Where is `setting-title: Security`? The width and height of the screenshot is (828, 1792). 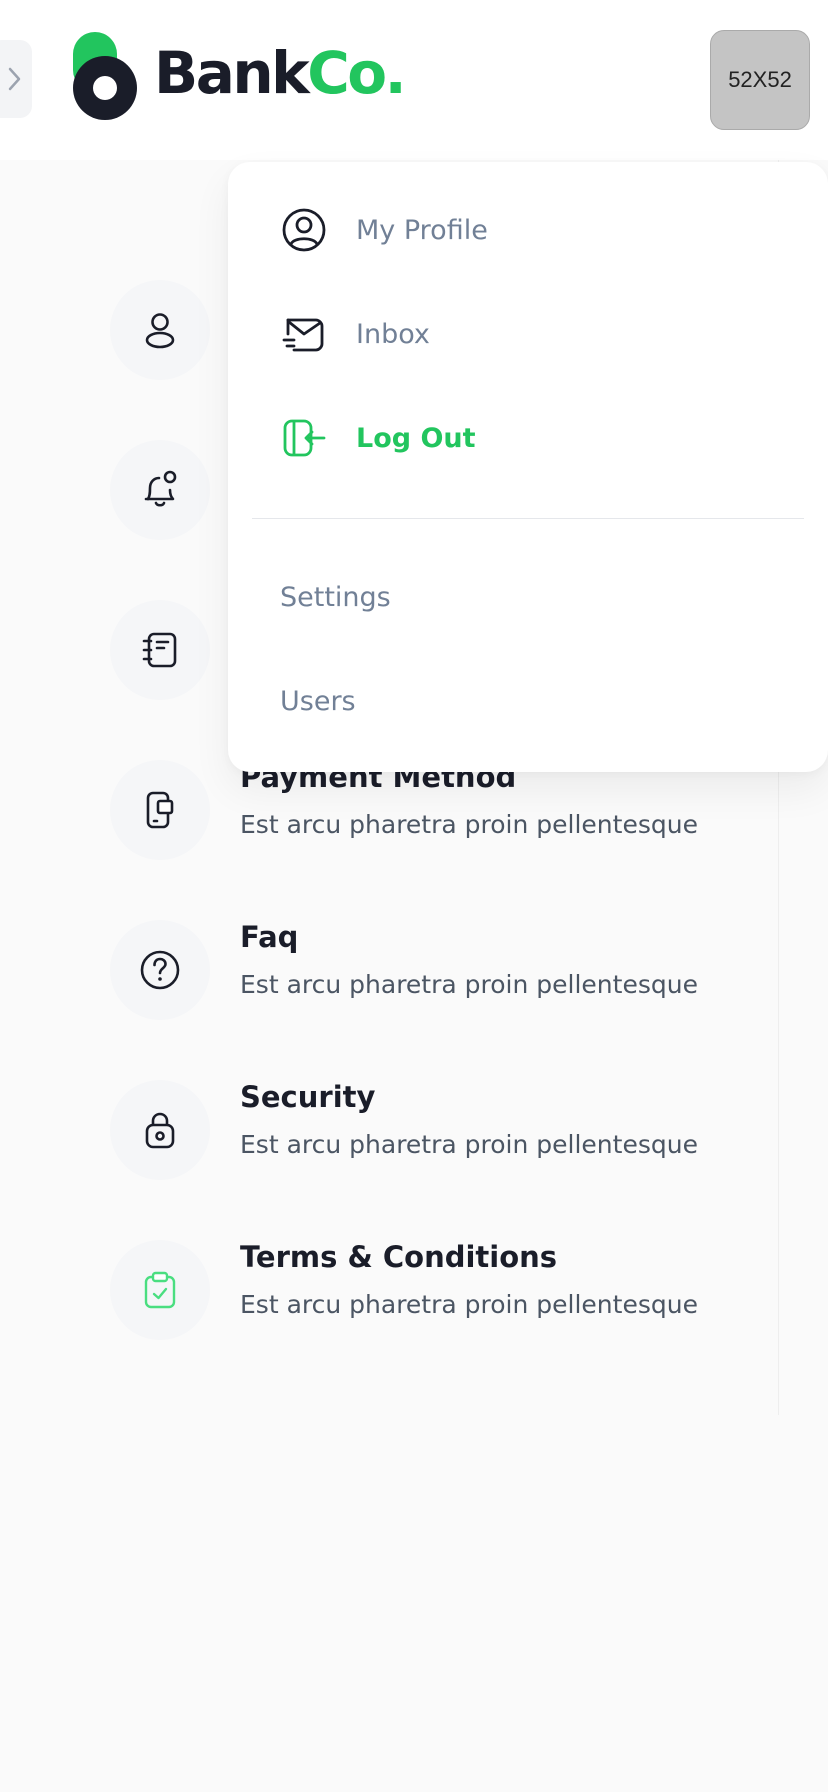 setting-title: Security is located at coordinates (308, 1097).